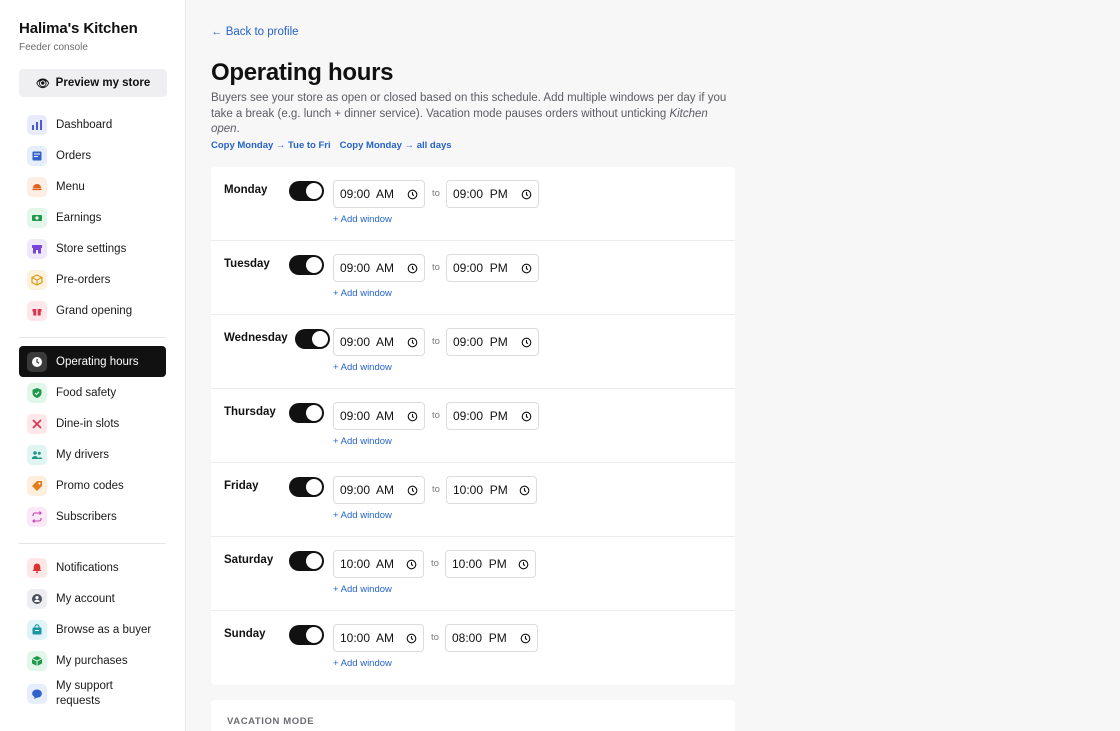  I want to click on sidebar-item-notifications: Notifications, so click(92, 567).